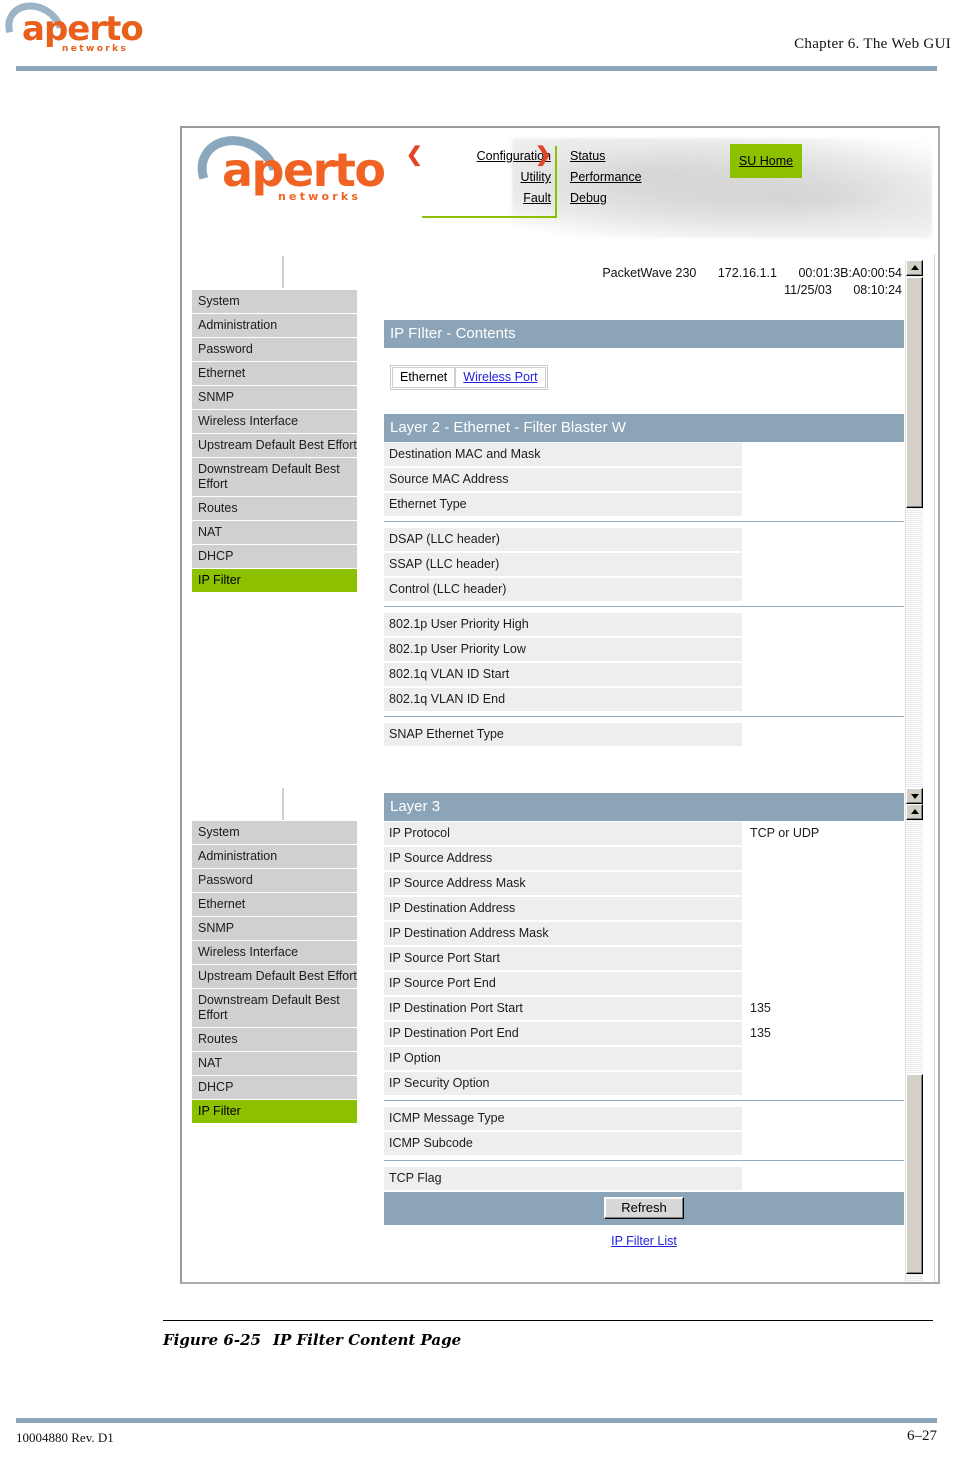 The image size is (953, 1460). I want to click on tab-ethernet: Ethernet, so click(424, 377).